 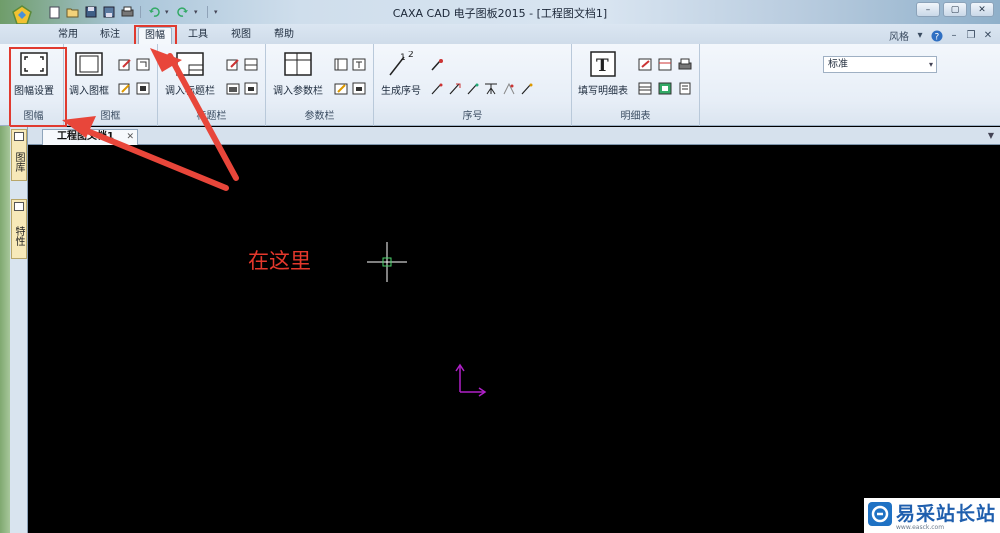 I want to click on load-border-button: 调入图框, so click(x=89, y=73).